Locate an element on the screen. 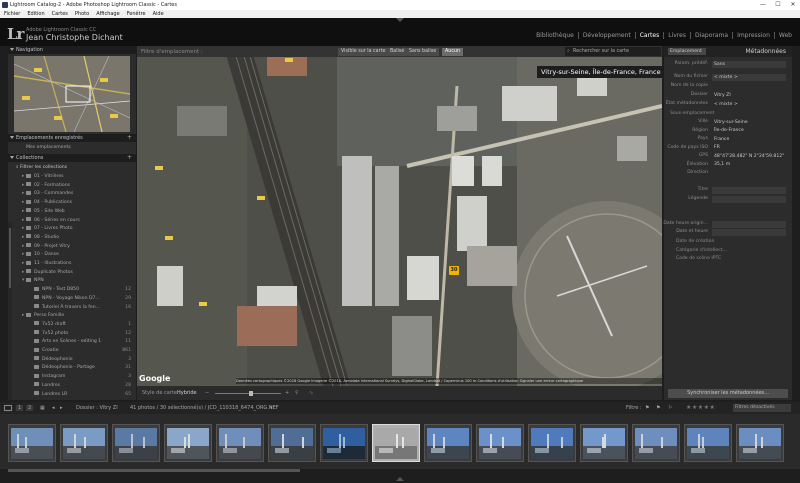 Image resolution: width=800 pixels, height=483 pixels. collection-item: ▸ 04 - Publications is located at coordinates (72, 203).